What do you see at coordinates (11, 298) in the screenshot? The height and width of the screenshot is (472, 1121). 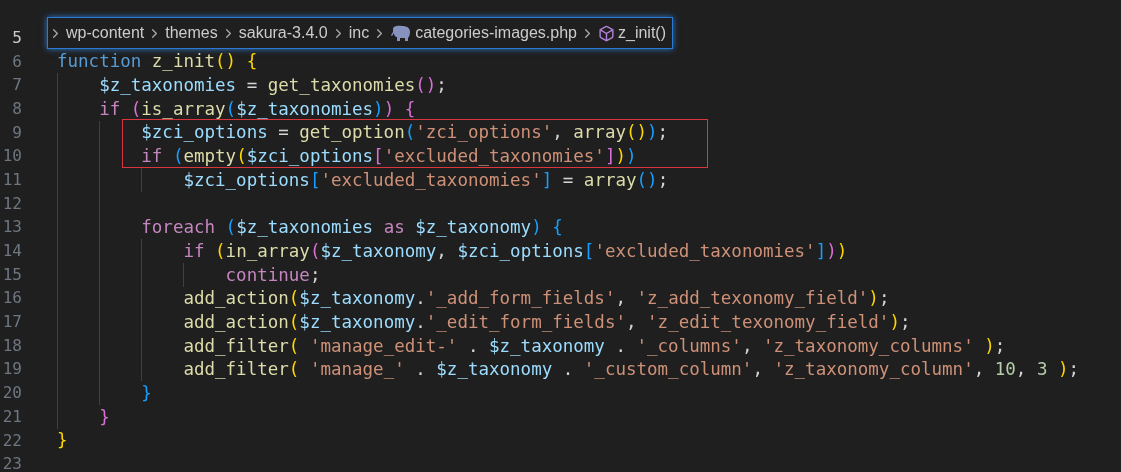 I see `line-number: 16` at bounding box center [11, 298].